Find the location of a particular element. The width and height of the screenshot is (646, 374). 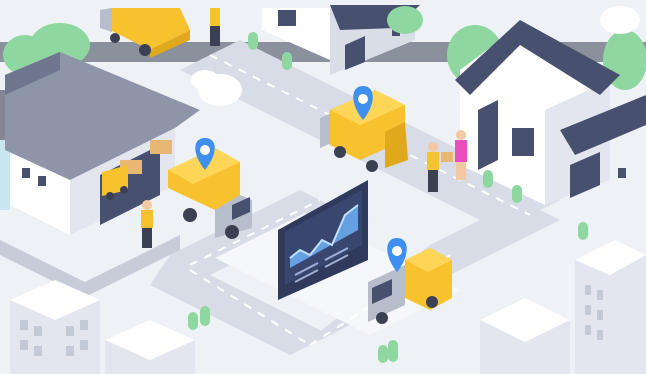

office-building-left is located at coordinates (55, 327).